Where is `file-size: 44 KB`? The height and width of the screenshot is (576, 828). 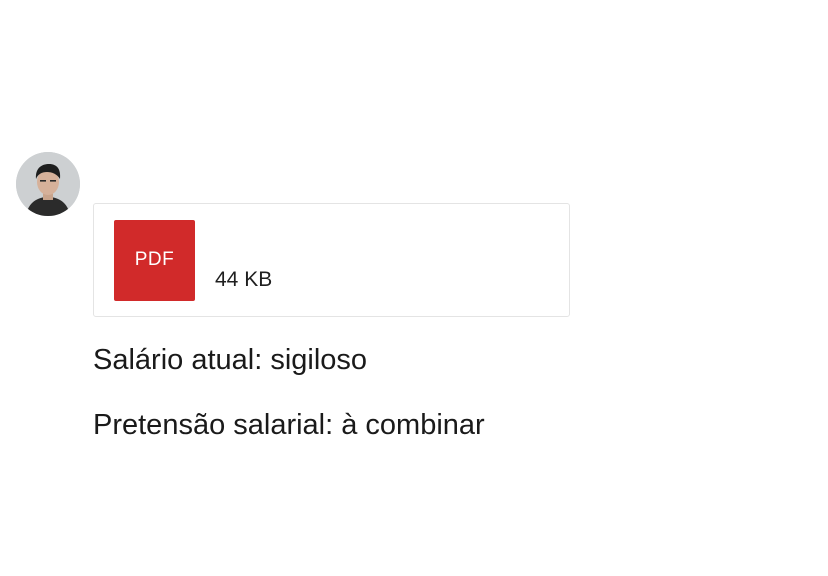 file-size: 44 KB is located at coordinates (244, 279).